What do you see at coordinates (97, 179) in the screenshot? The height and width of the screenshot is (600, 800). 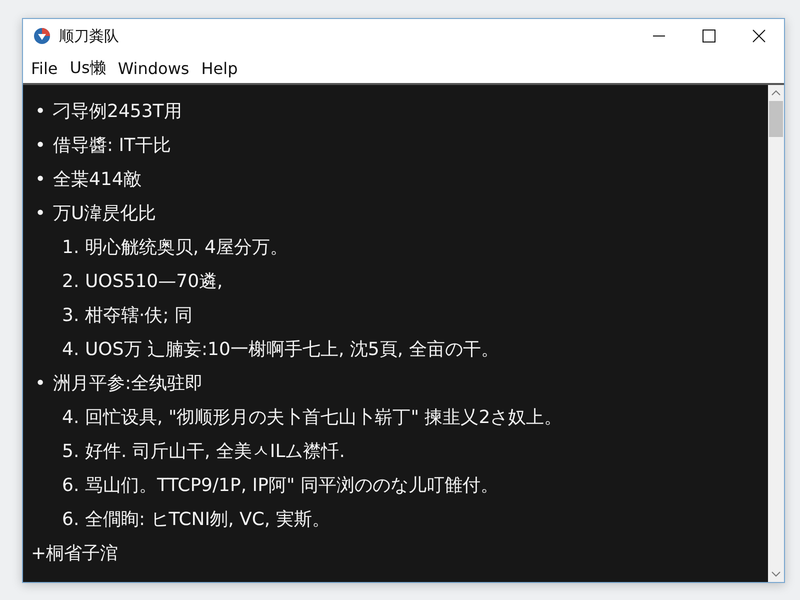 I see `text-line: 全枼414敵` at bounding box center [97, 179].